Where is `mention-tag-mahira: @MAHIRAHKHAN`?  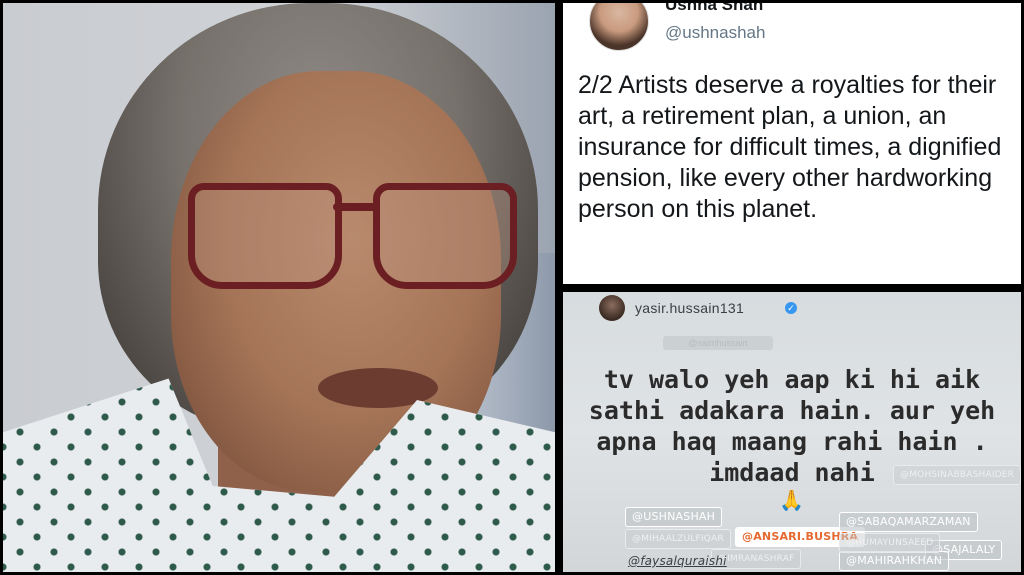
mention-tag-mahira: @MAHIRAHKHAN is located at coordinates (894, 561).